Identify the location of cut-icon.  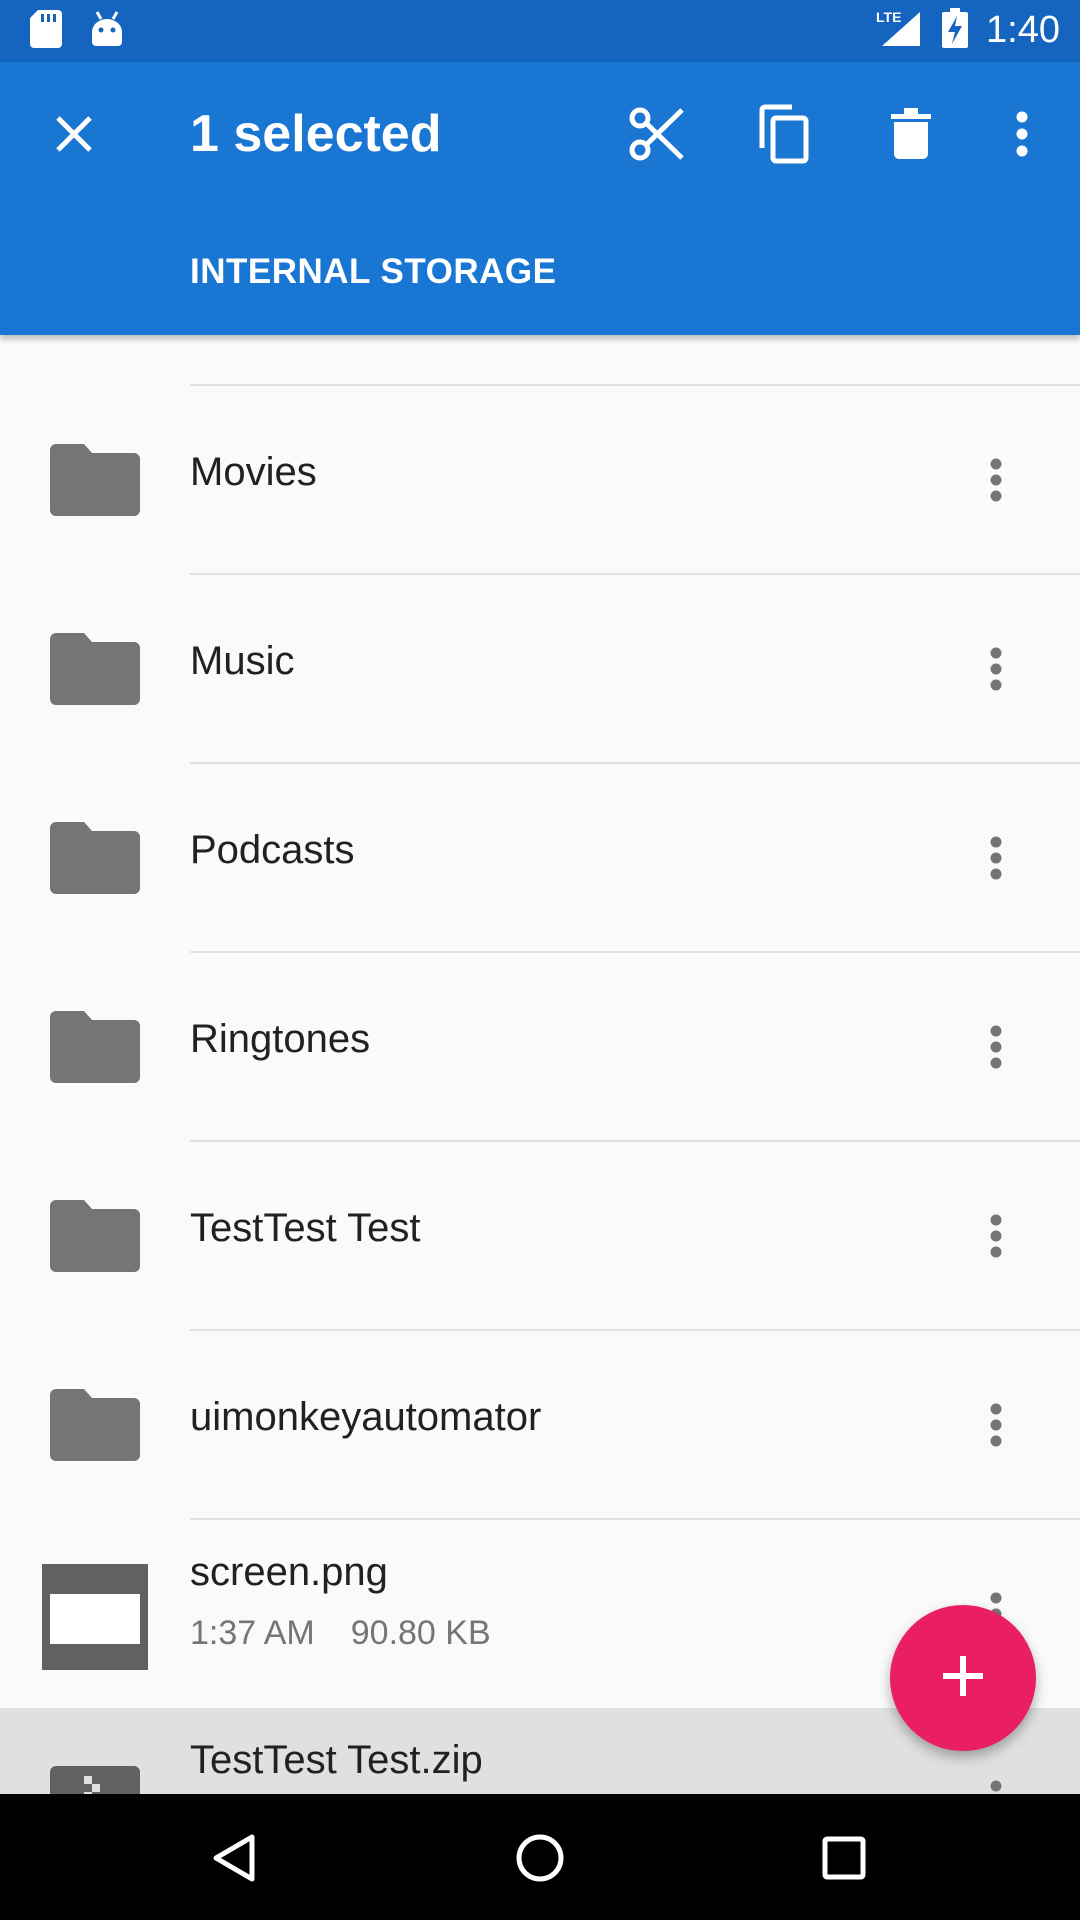
(657, 136).